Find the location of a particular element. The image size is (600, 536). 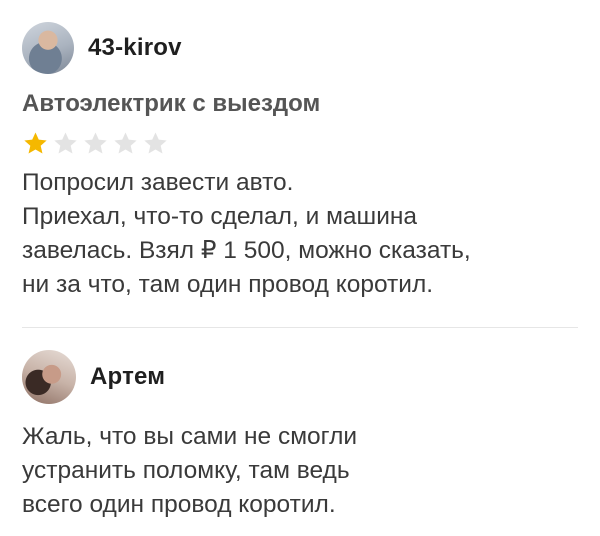

review-author: 43-kirov is located at coordinates (102, 48).